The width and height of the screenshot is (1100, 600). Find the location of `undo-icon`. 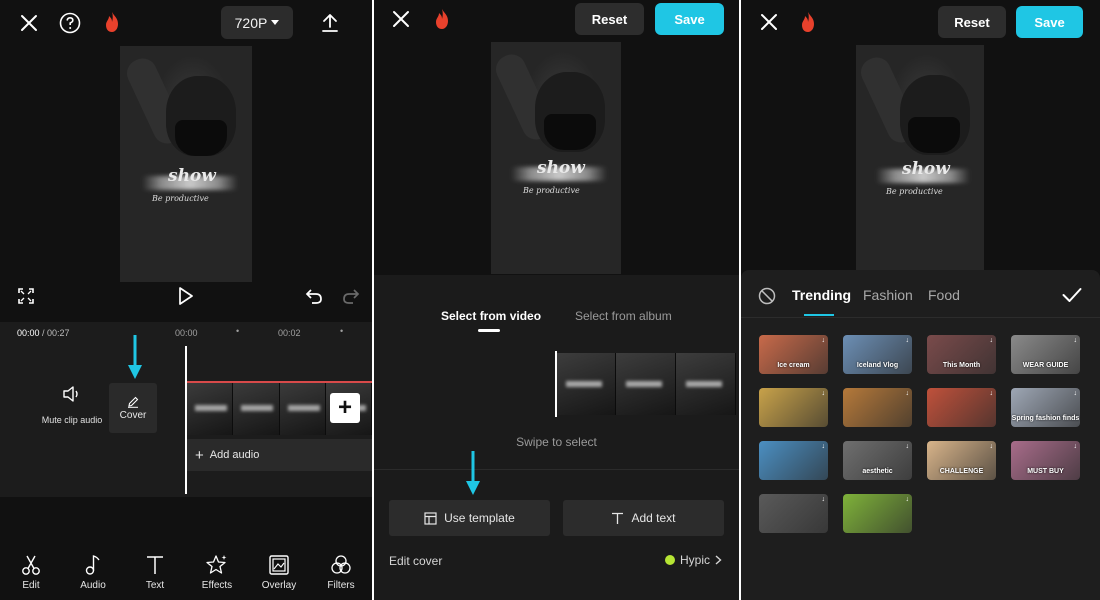

undo-icon is located at coordinates (314, 296).